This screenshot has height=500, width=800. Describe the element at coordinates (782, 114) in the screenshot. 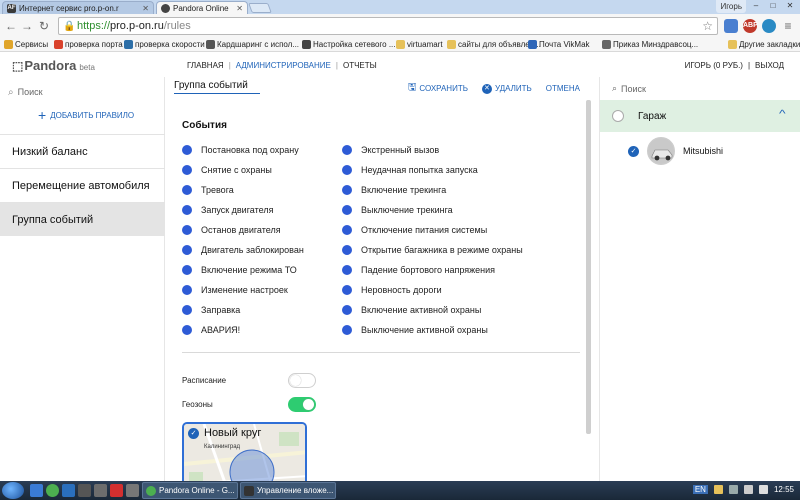

I see `chevron-up-icon: ^` at that location.